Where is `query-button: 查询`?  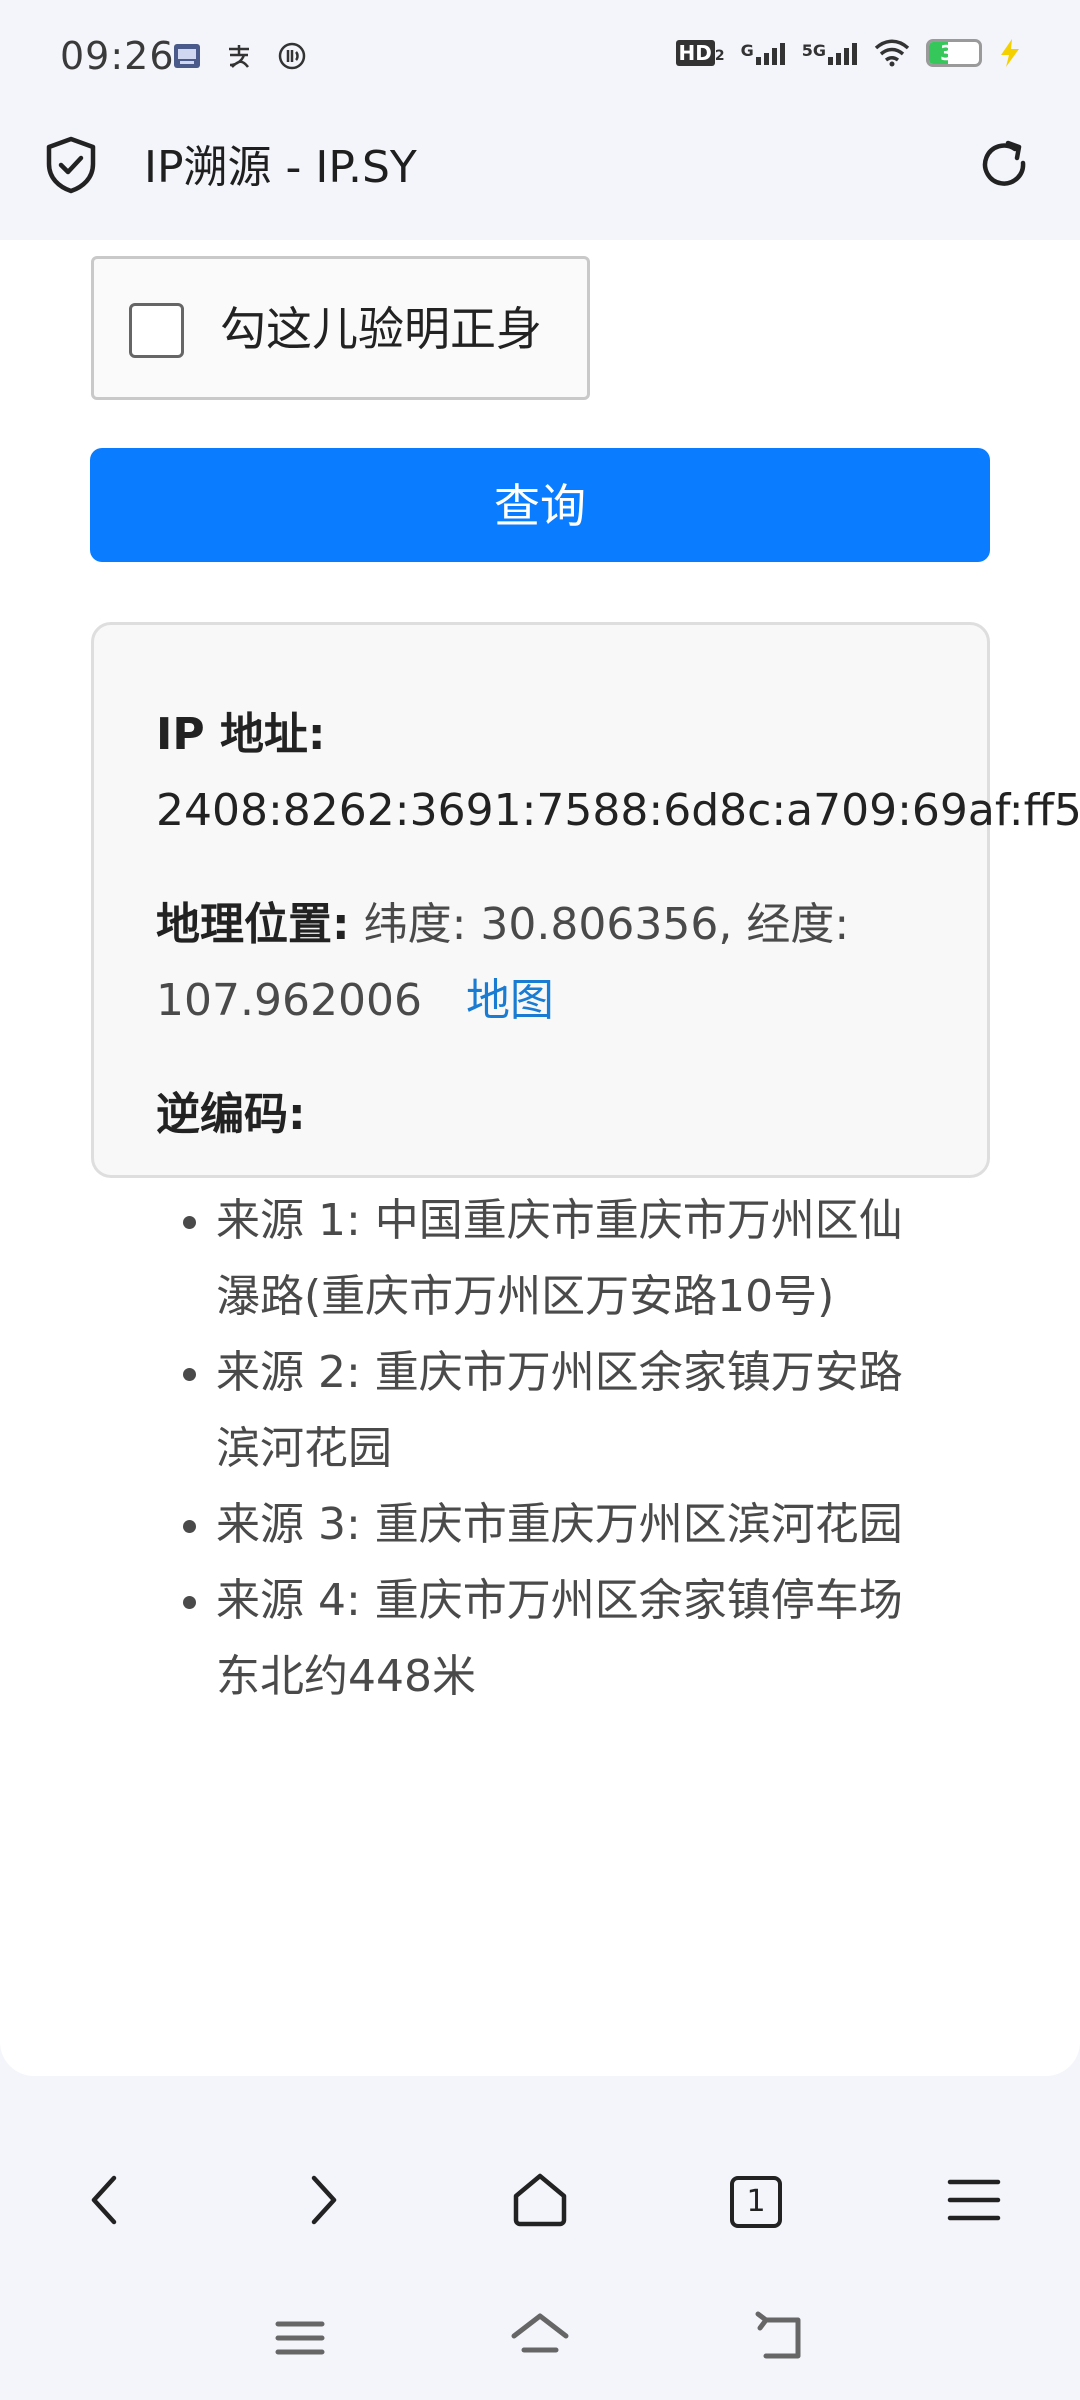 query-button: 查询 is located at coordinates (540, 505).